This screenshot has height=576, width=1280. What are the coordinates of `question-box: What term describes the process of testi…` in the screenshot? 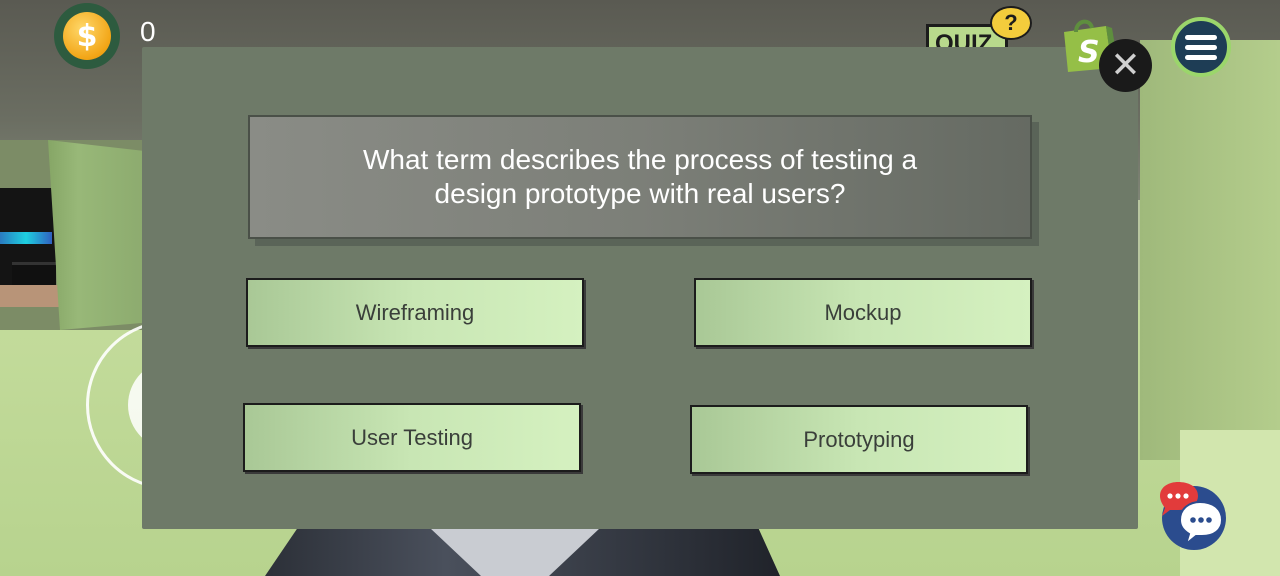 It's located at (640, 177).